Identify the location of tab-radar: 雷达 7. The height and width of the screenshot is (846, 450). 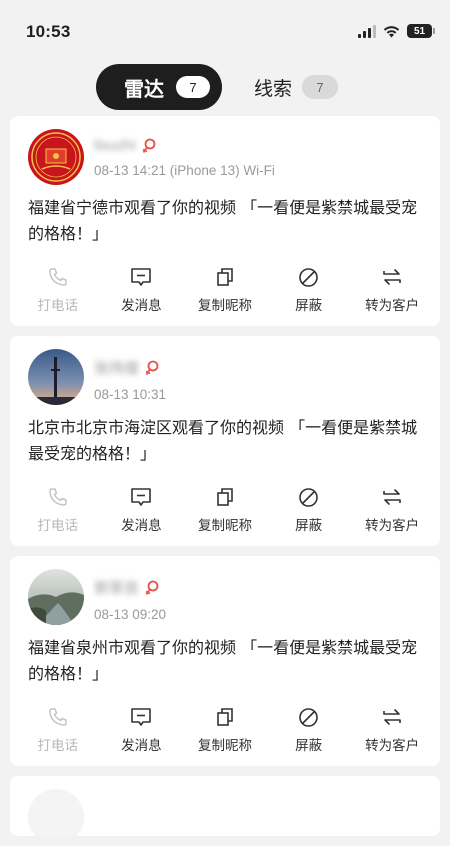
(159, 87).